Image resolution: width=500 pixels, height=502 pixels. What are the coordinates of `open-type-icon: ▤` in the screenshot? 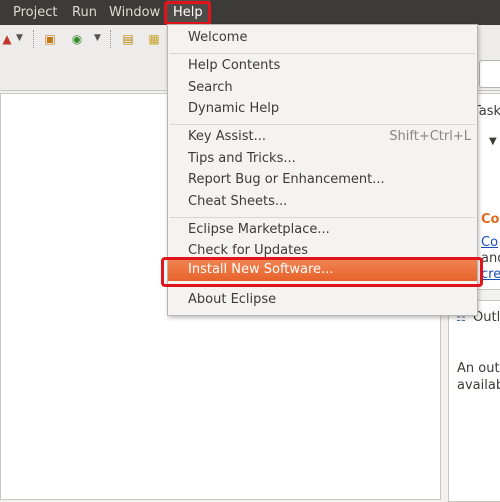 It's located at (128, 39).